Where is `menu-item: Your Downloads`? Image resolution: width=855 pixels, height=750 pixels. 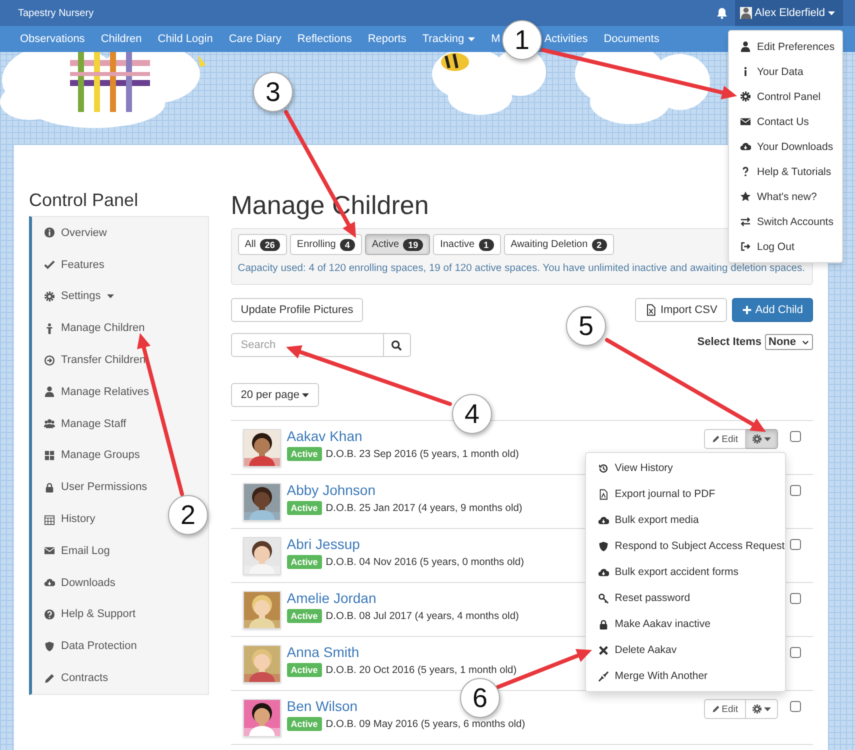 menu-item: Your Downloads is located at coordinates (785, 146).